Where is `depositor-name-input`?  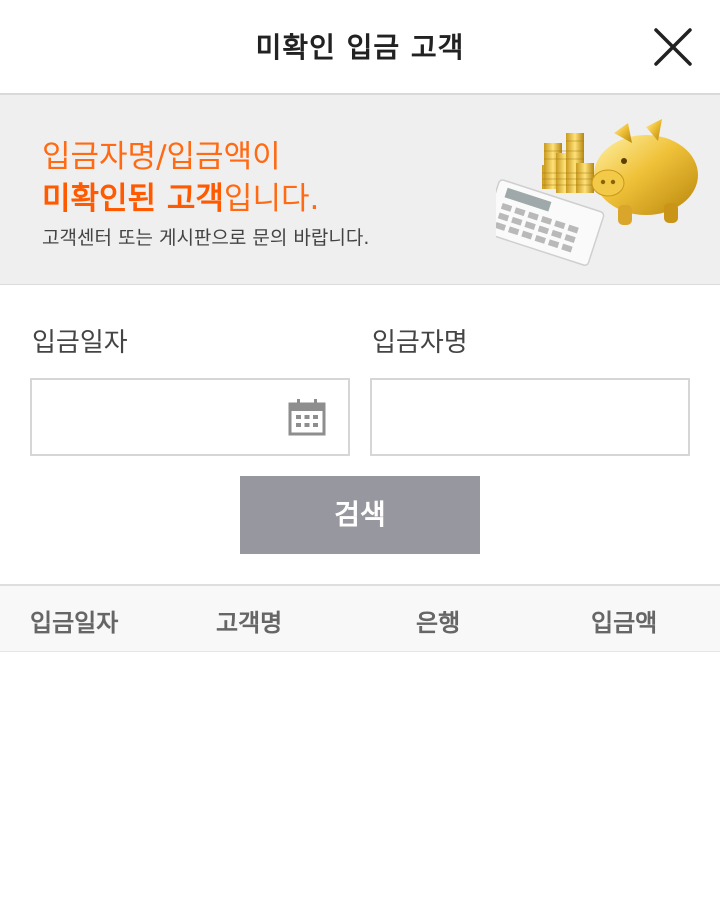
depositor-name-input is located at coordinates (530, 417).